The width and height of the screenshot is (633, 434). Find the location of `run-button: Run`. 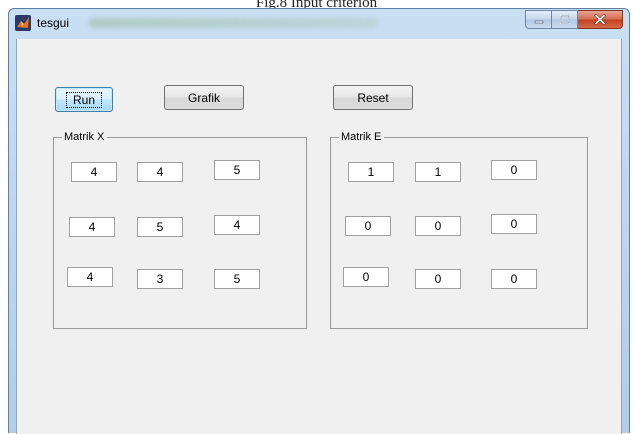

run-button: Run is located at coordinates (84, 99).